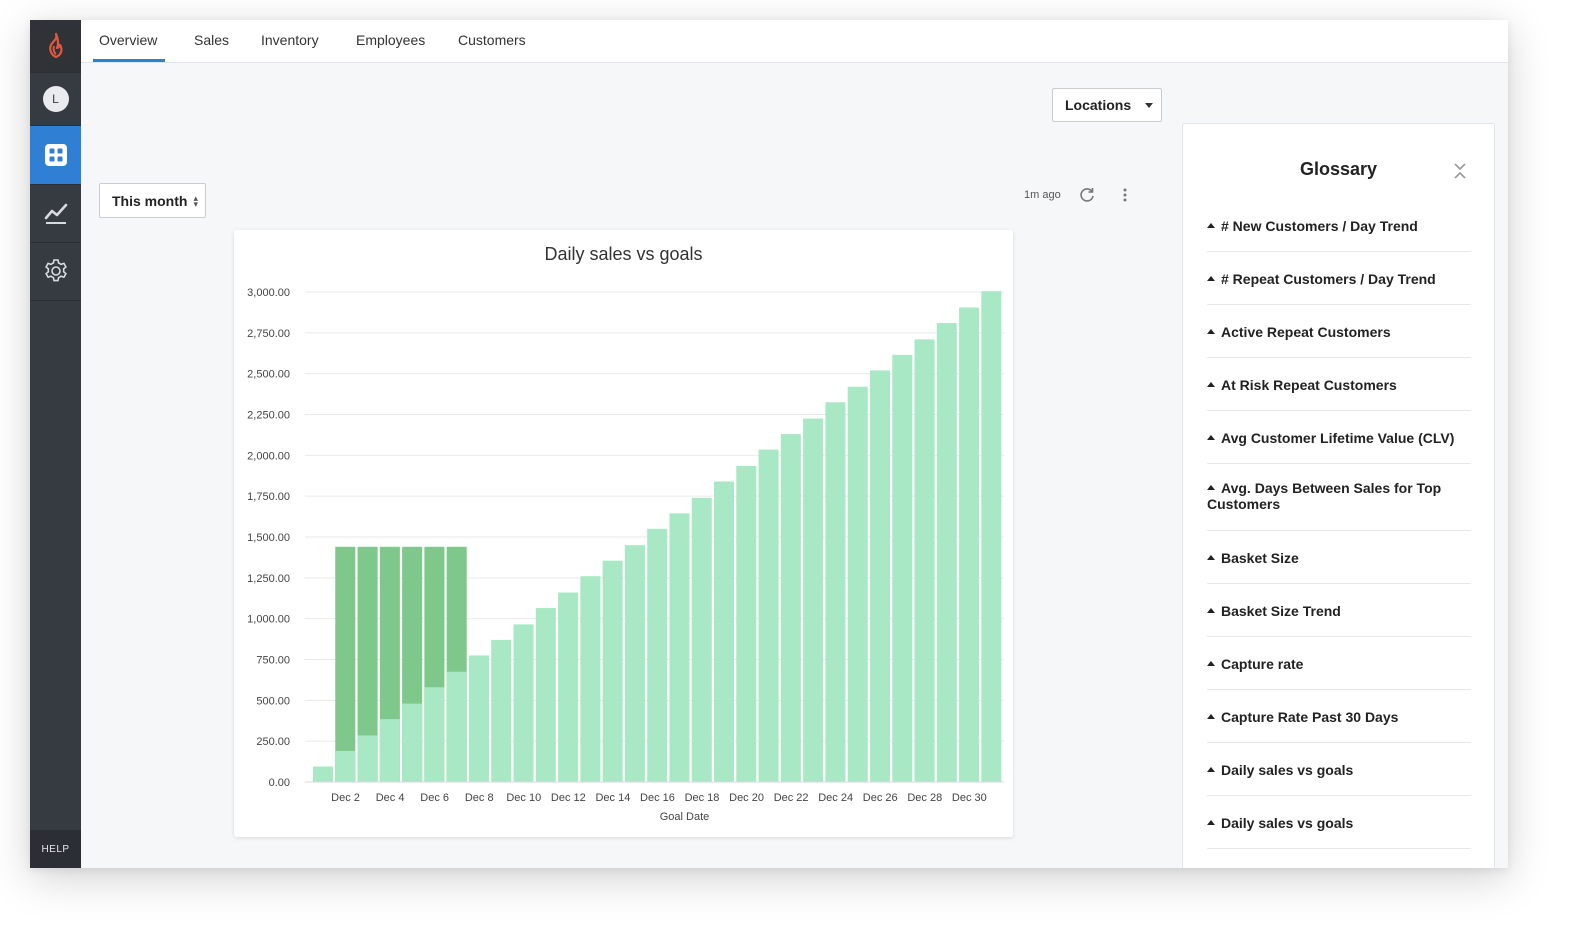 The height and width of the screenshot is (945, 1579). I want to click on tab-employees: Employees, so click(390, 41).